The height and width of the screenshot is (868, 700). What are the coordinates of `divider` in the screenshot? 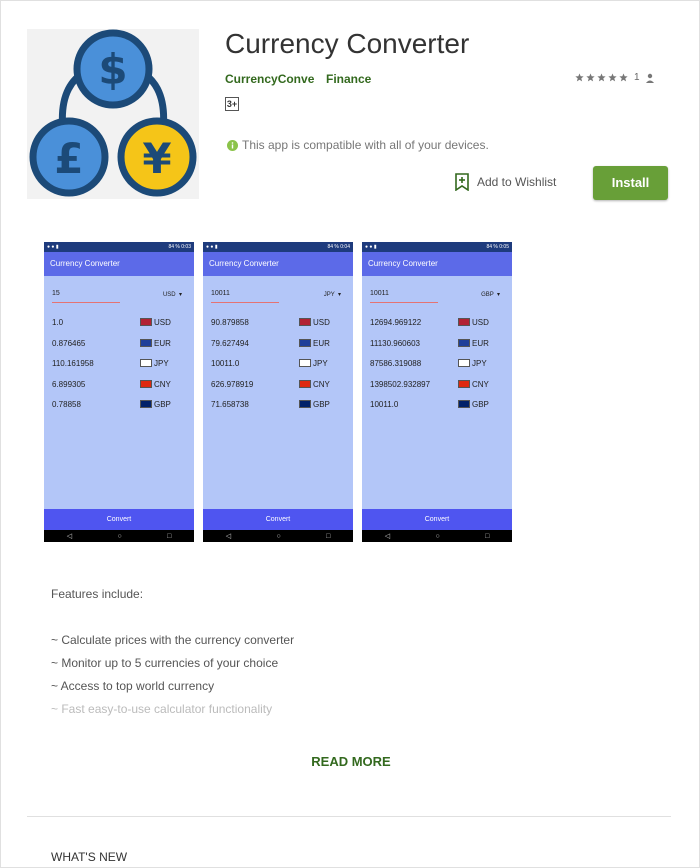 It's located at (349, 816).